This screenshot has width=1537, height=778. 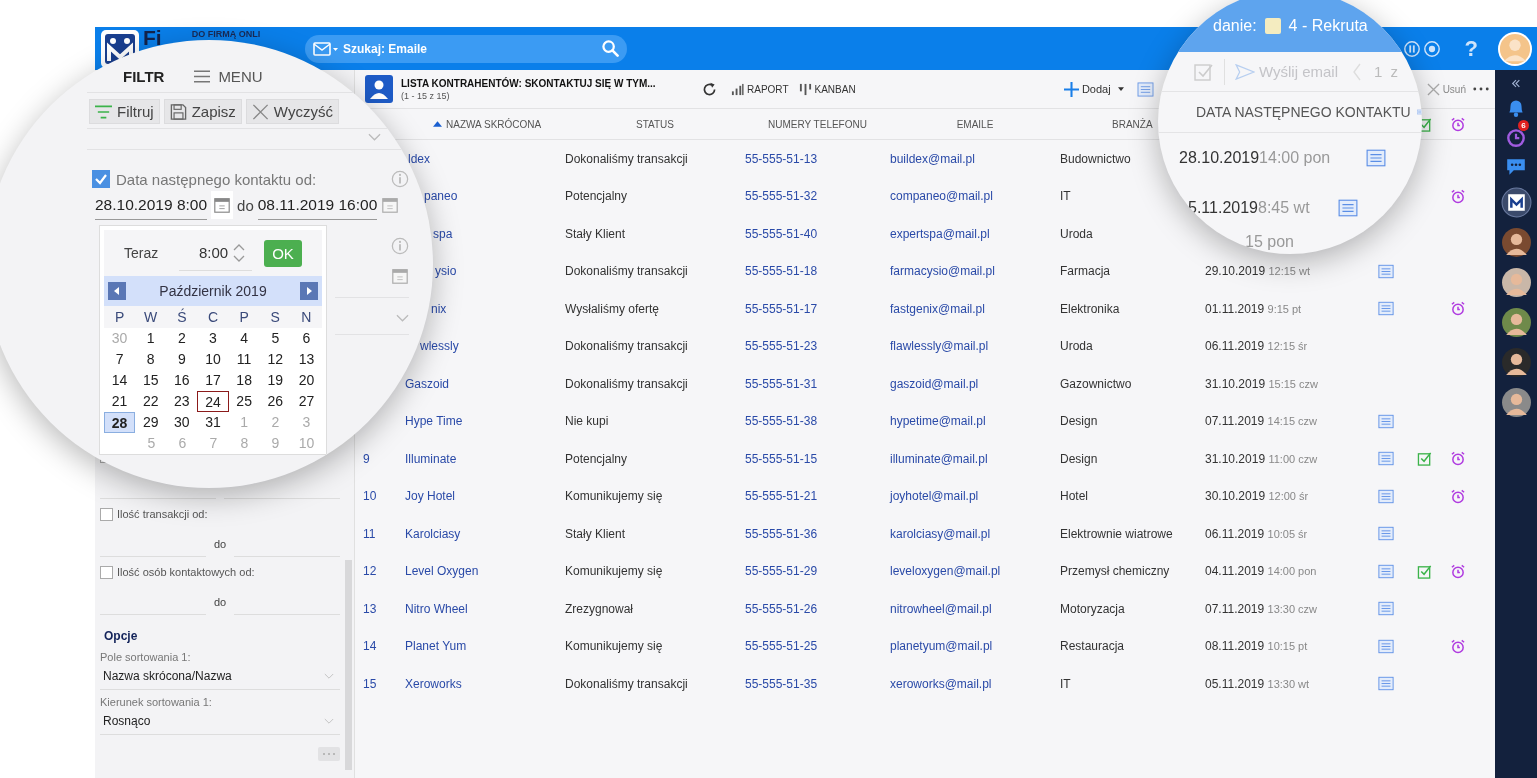 What do you see at coordinates (1516, 83) in the screenshot?
I see `collapse-icon` at bounding box center [1516, 83].